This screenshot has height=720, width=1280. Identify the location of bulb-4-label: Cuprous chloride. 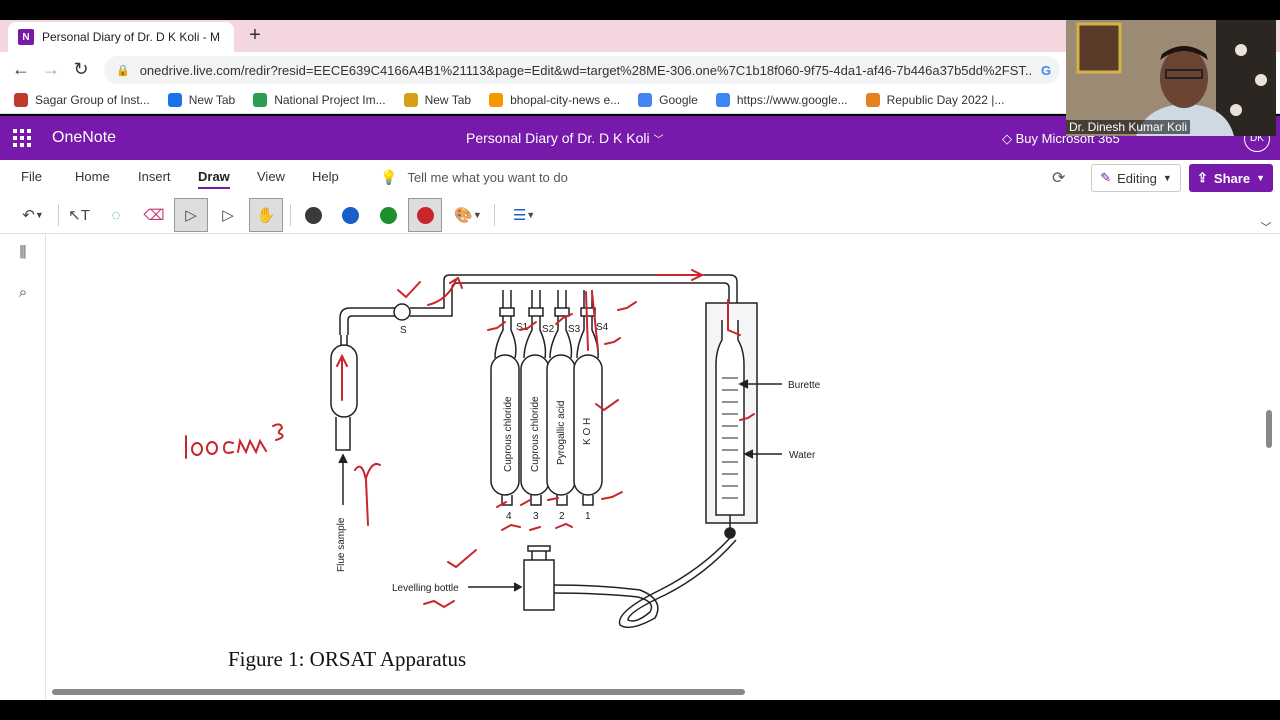
(508, 434).